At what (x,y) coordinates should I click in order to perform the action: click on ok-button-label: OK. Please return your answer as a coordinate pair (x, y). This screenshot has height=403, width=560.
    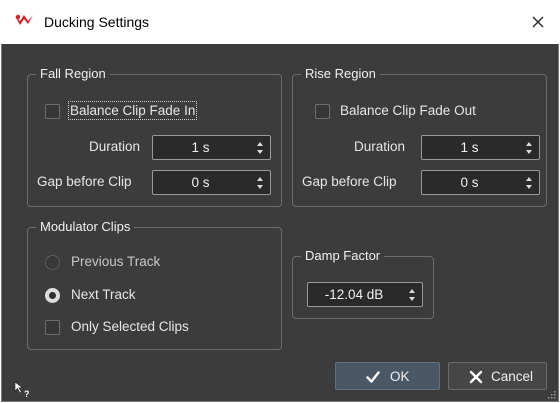
    Looking at the image, I should click on (400, 376).